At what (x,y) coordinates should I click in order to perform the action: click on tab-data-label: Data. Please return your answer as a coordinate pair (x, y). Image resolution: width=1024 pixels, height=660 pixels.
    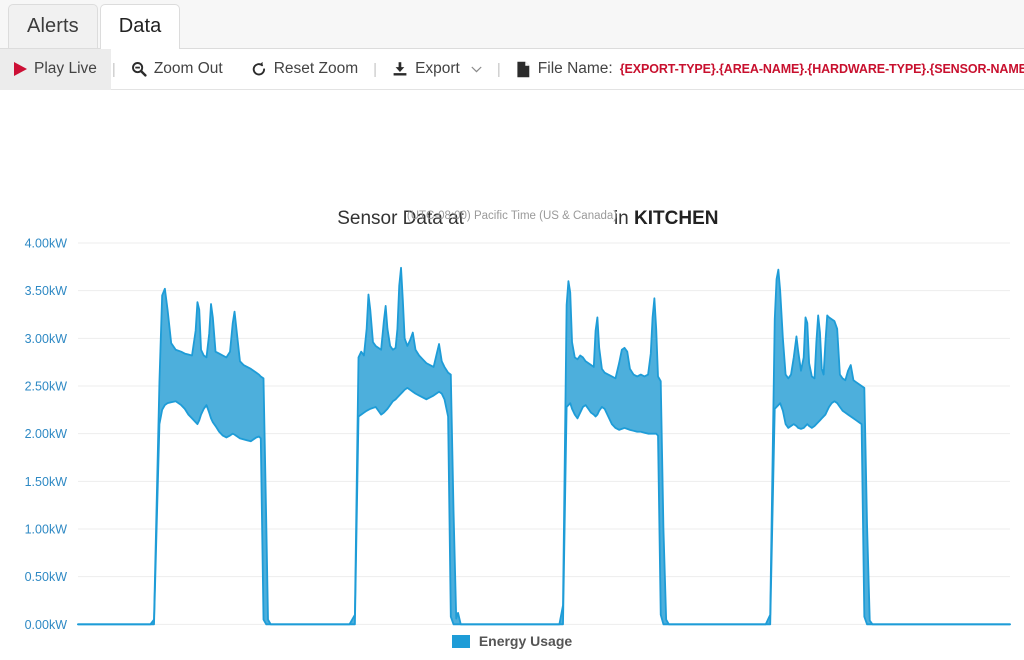
    Looking at the image, I should click on (140, 26).